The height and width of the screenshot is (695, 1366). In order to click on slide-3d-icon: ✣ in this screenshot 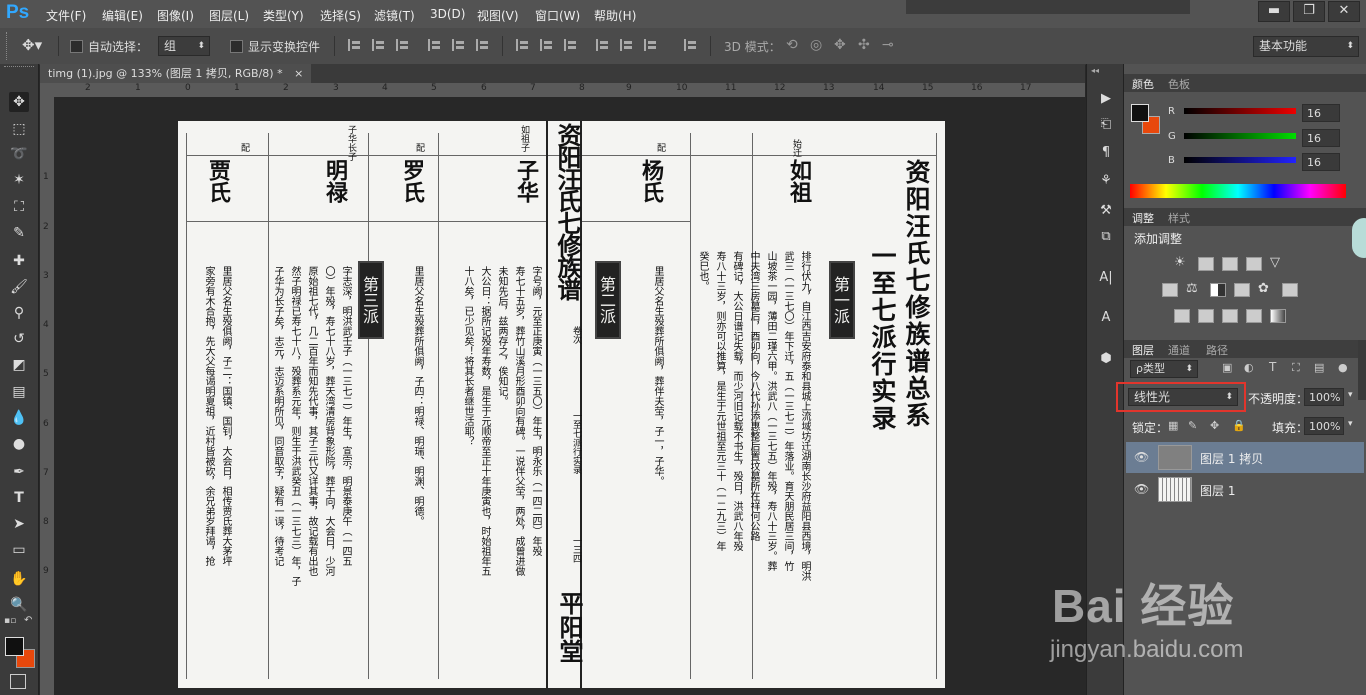, I will do `click(864, 45)`.